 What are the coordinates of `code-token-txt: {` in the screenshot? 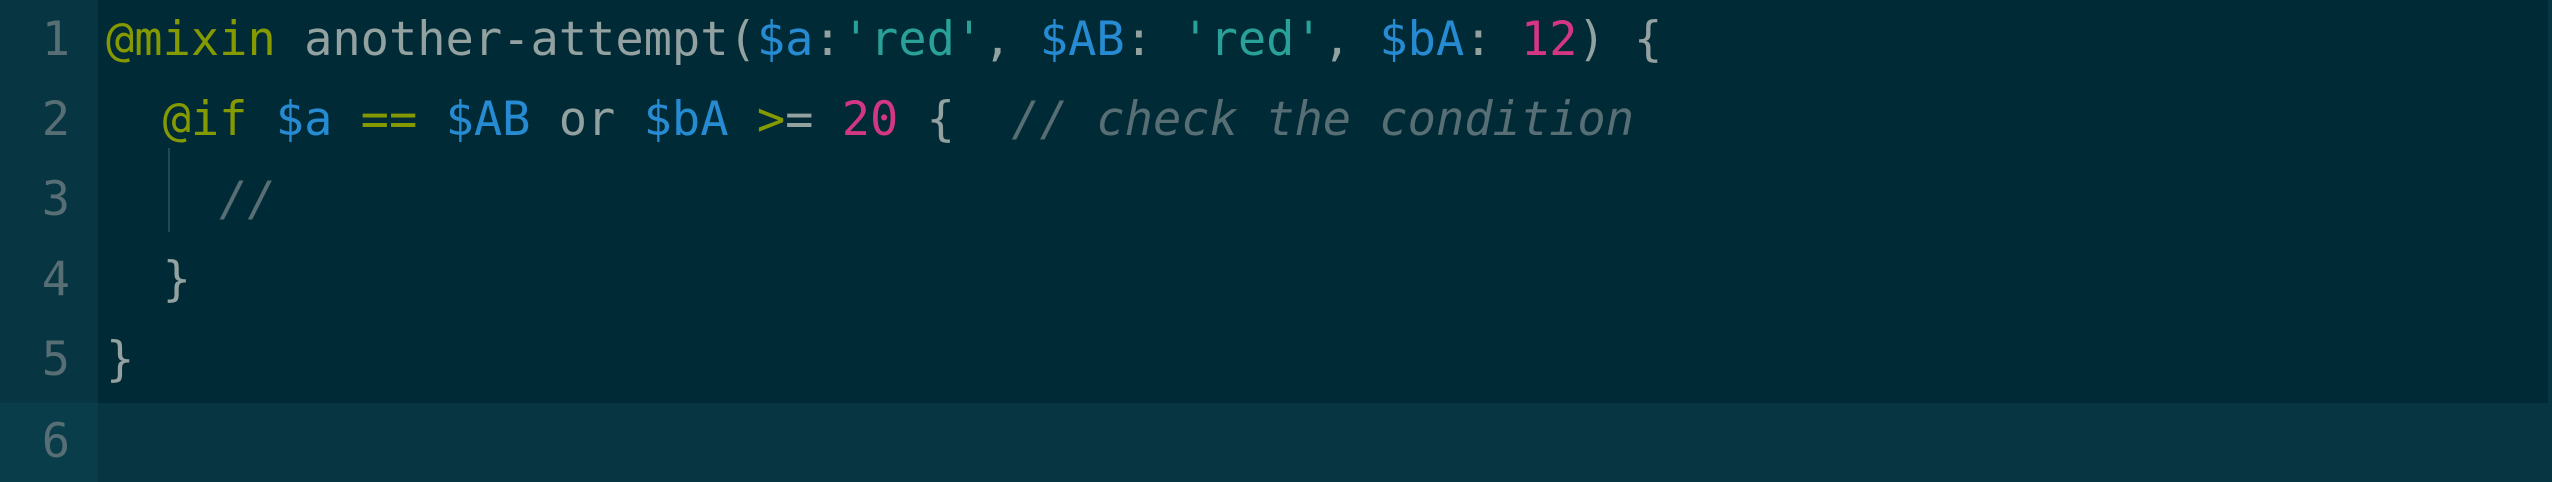 It's located at (955, 119).